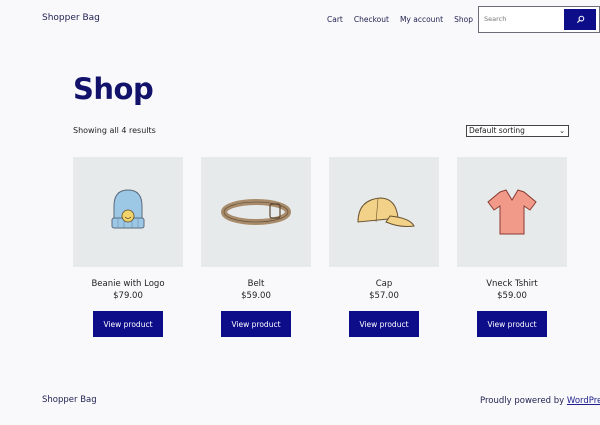 This screenshot has height=425, width=600. I want to click on footer-site-title: Shopper Bag, so click(69, 400).